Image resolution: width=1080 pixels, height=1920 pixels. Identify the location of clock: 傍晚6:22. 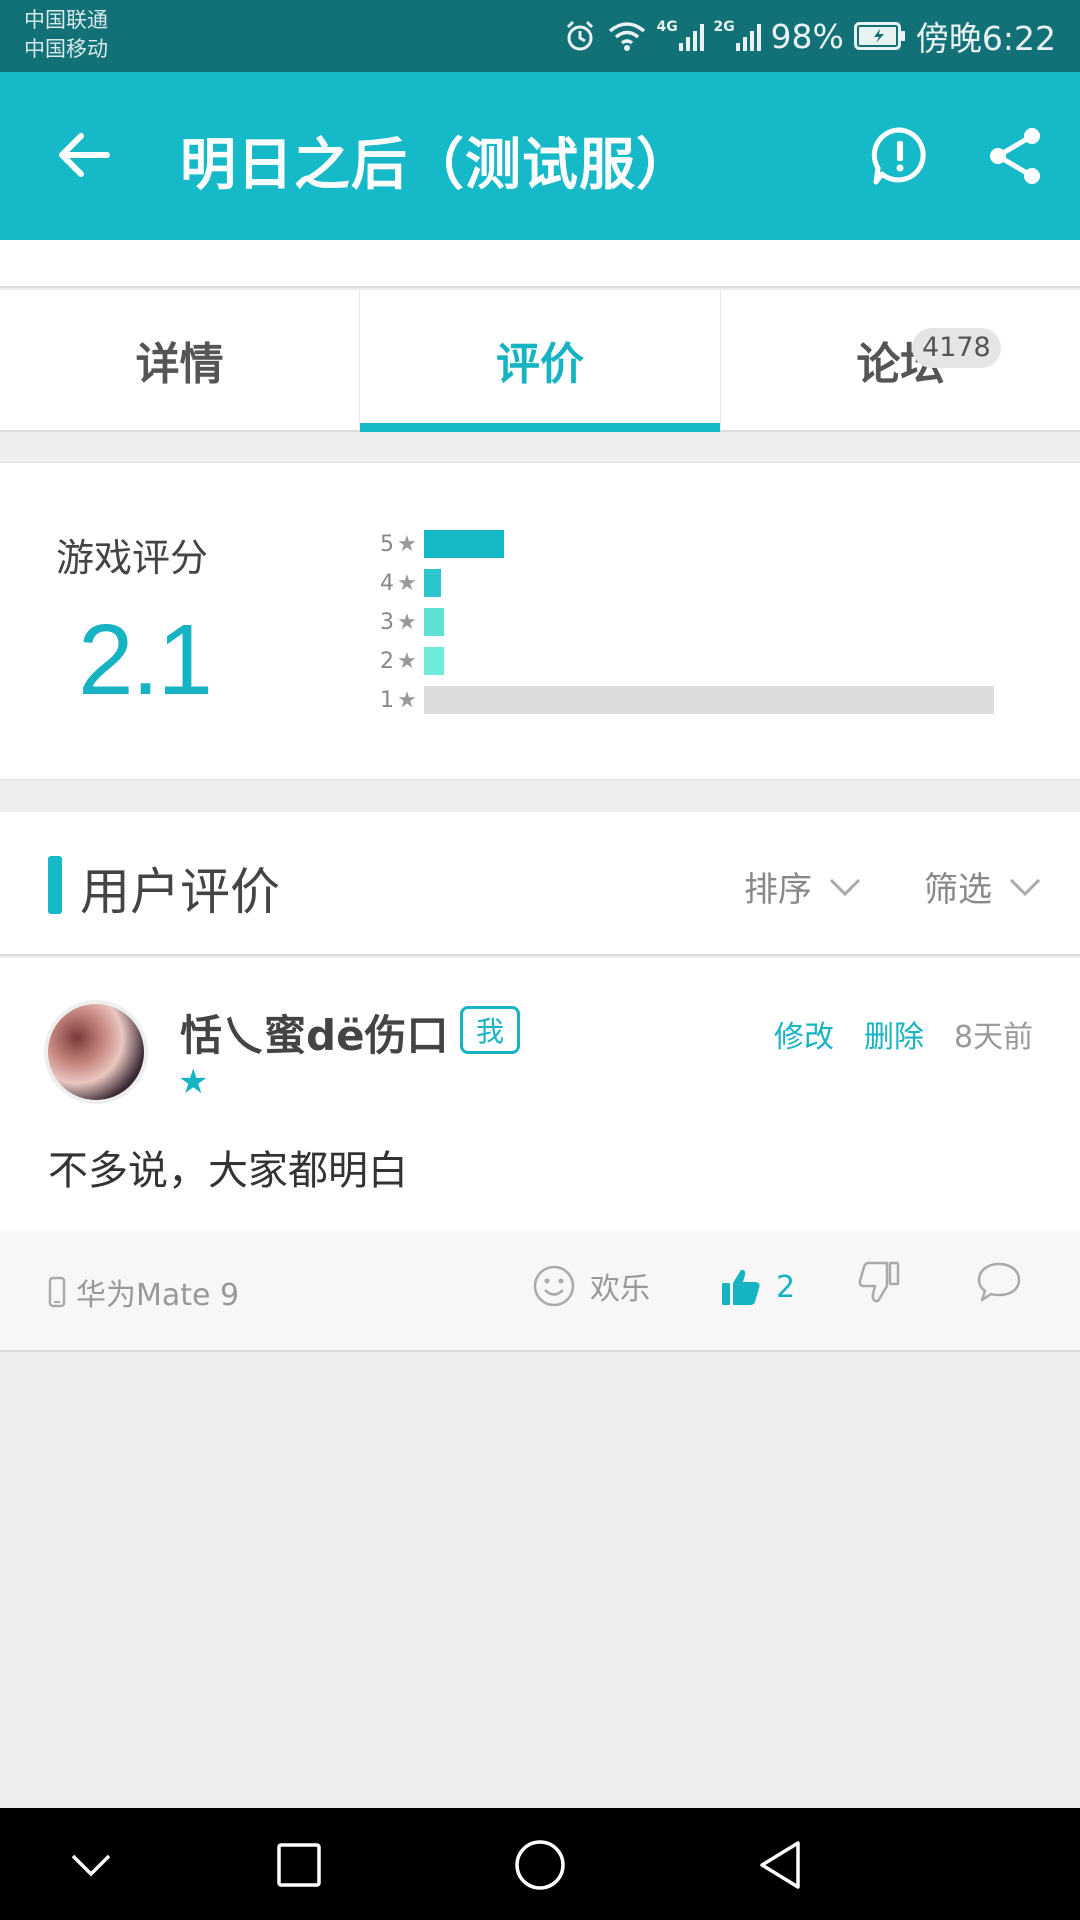
(985, 38).